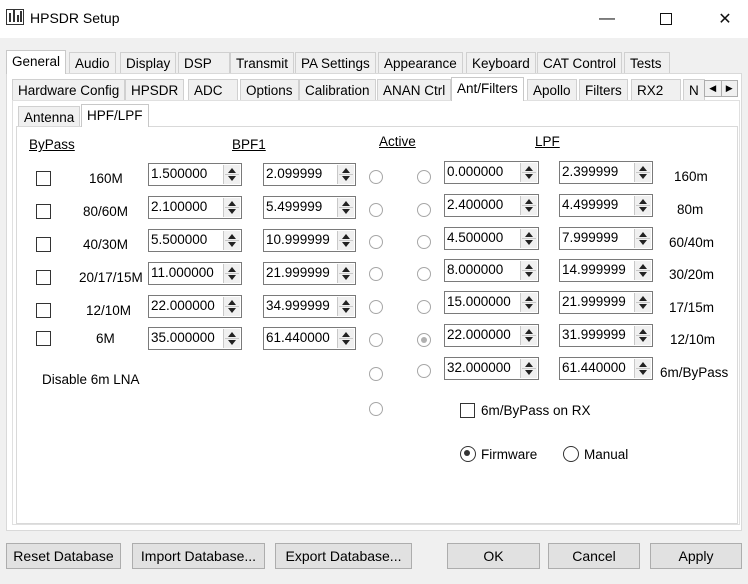 This screenshot has width=748, height=584. I want to click on bypass-checkbox-20-17-15m, so click(43, 277).